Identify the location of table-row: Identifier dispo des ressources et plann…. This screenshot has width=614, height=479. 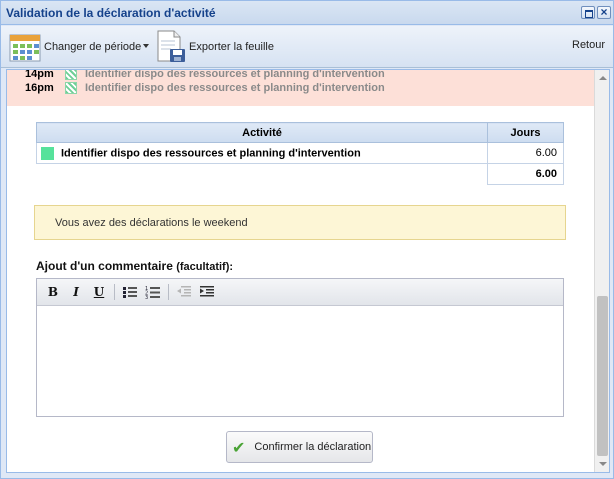
(300, 153).